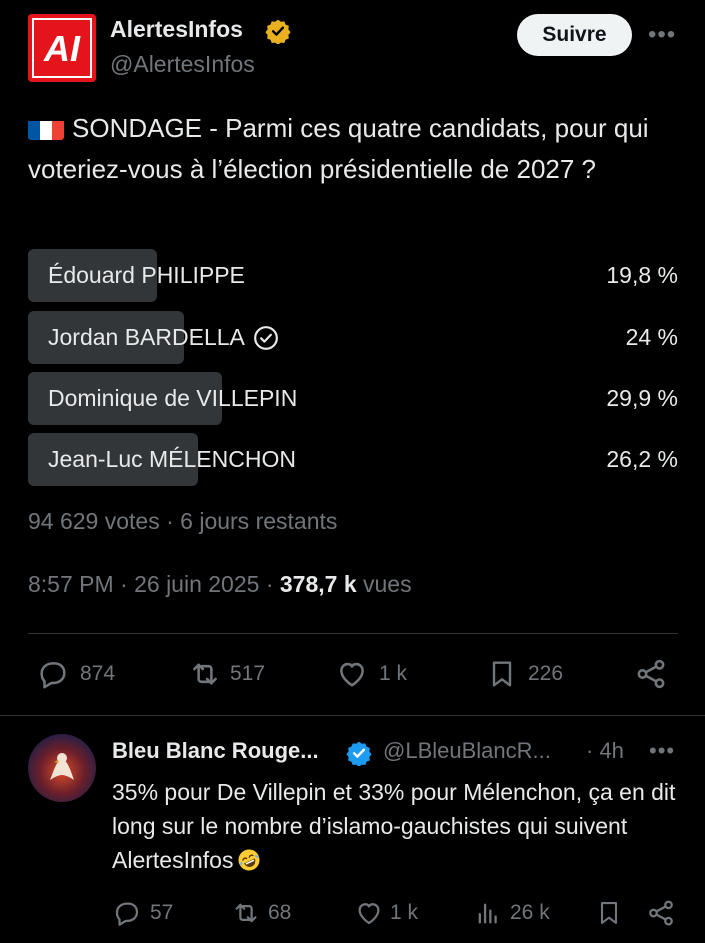  What do you see at coordinates (265, 337) in the screenshot?
I see `check-circle-icon` at bounding box center [265, 337].